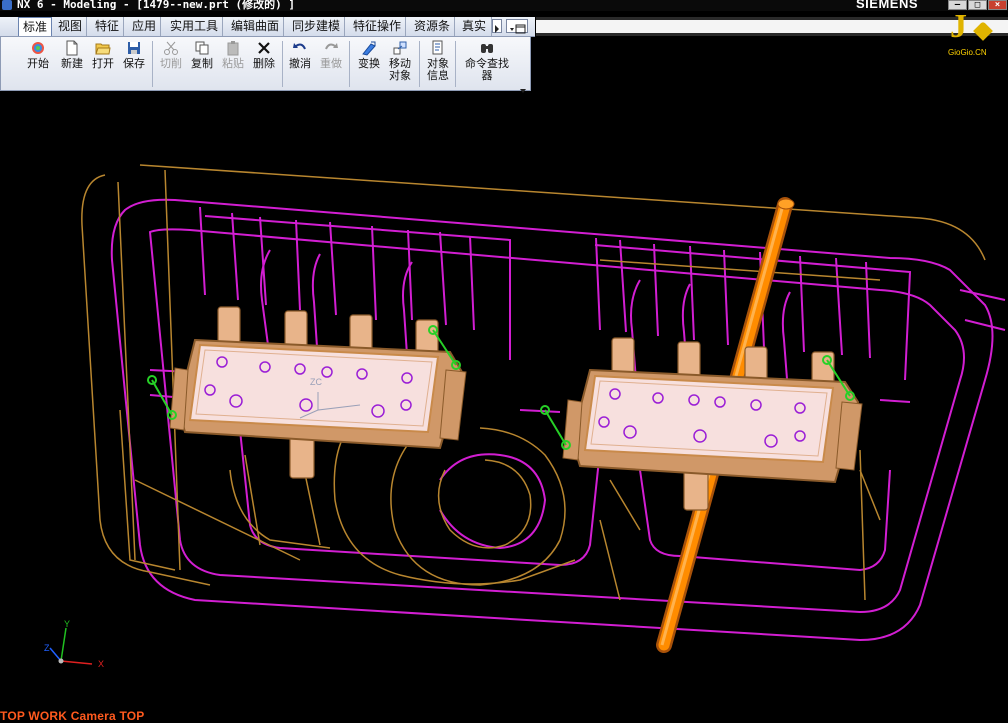 The image size is (1008, 723). Describe the element at coordinates (887, 5) in the screenshot. I see `brand-label: SIEMENS` at that location.